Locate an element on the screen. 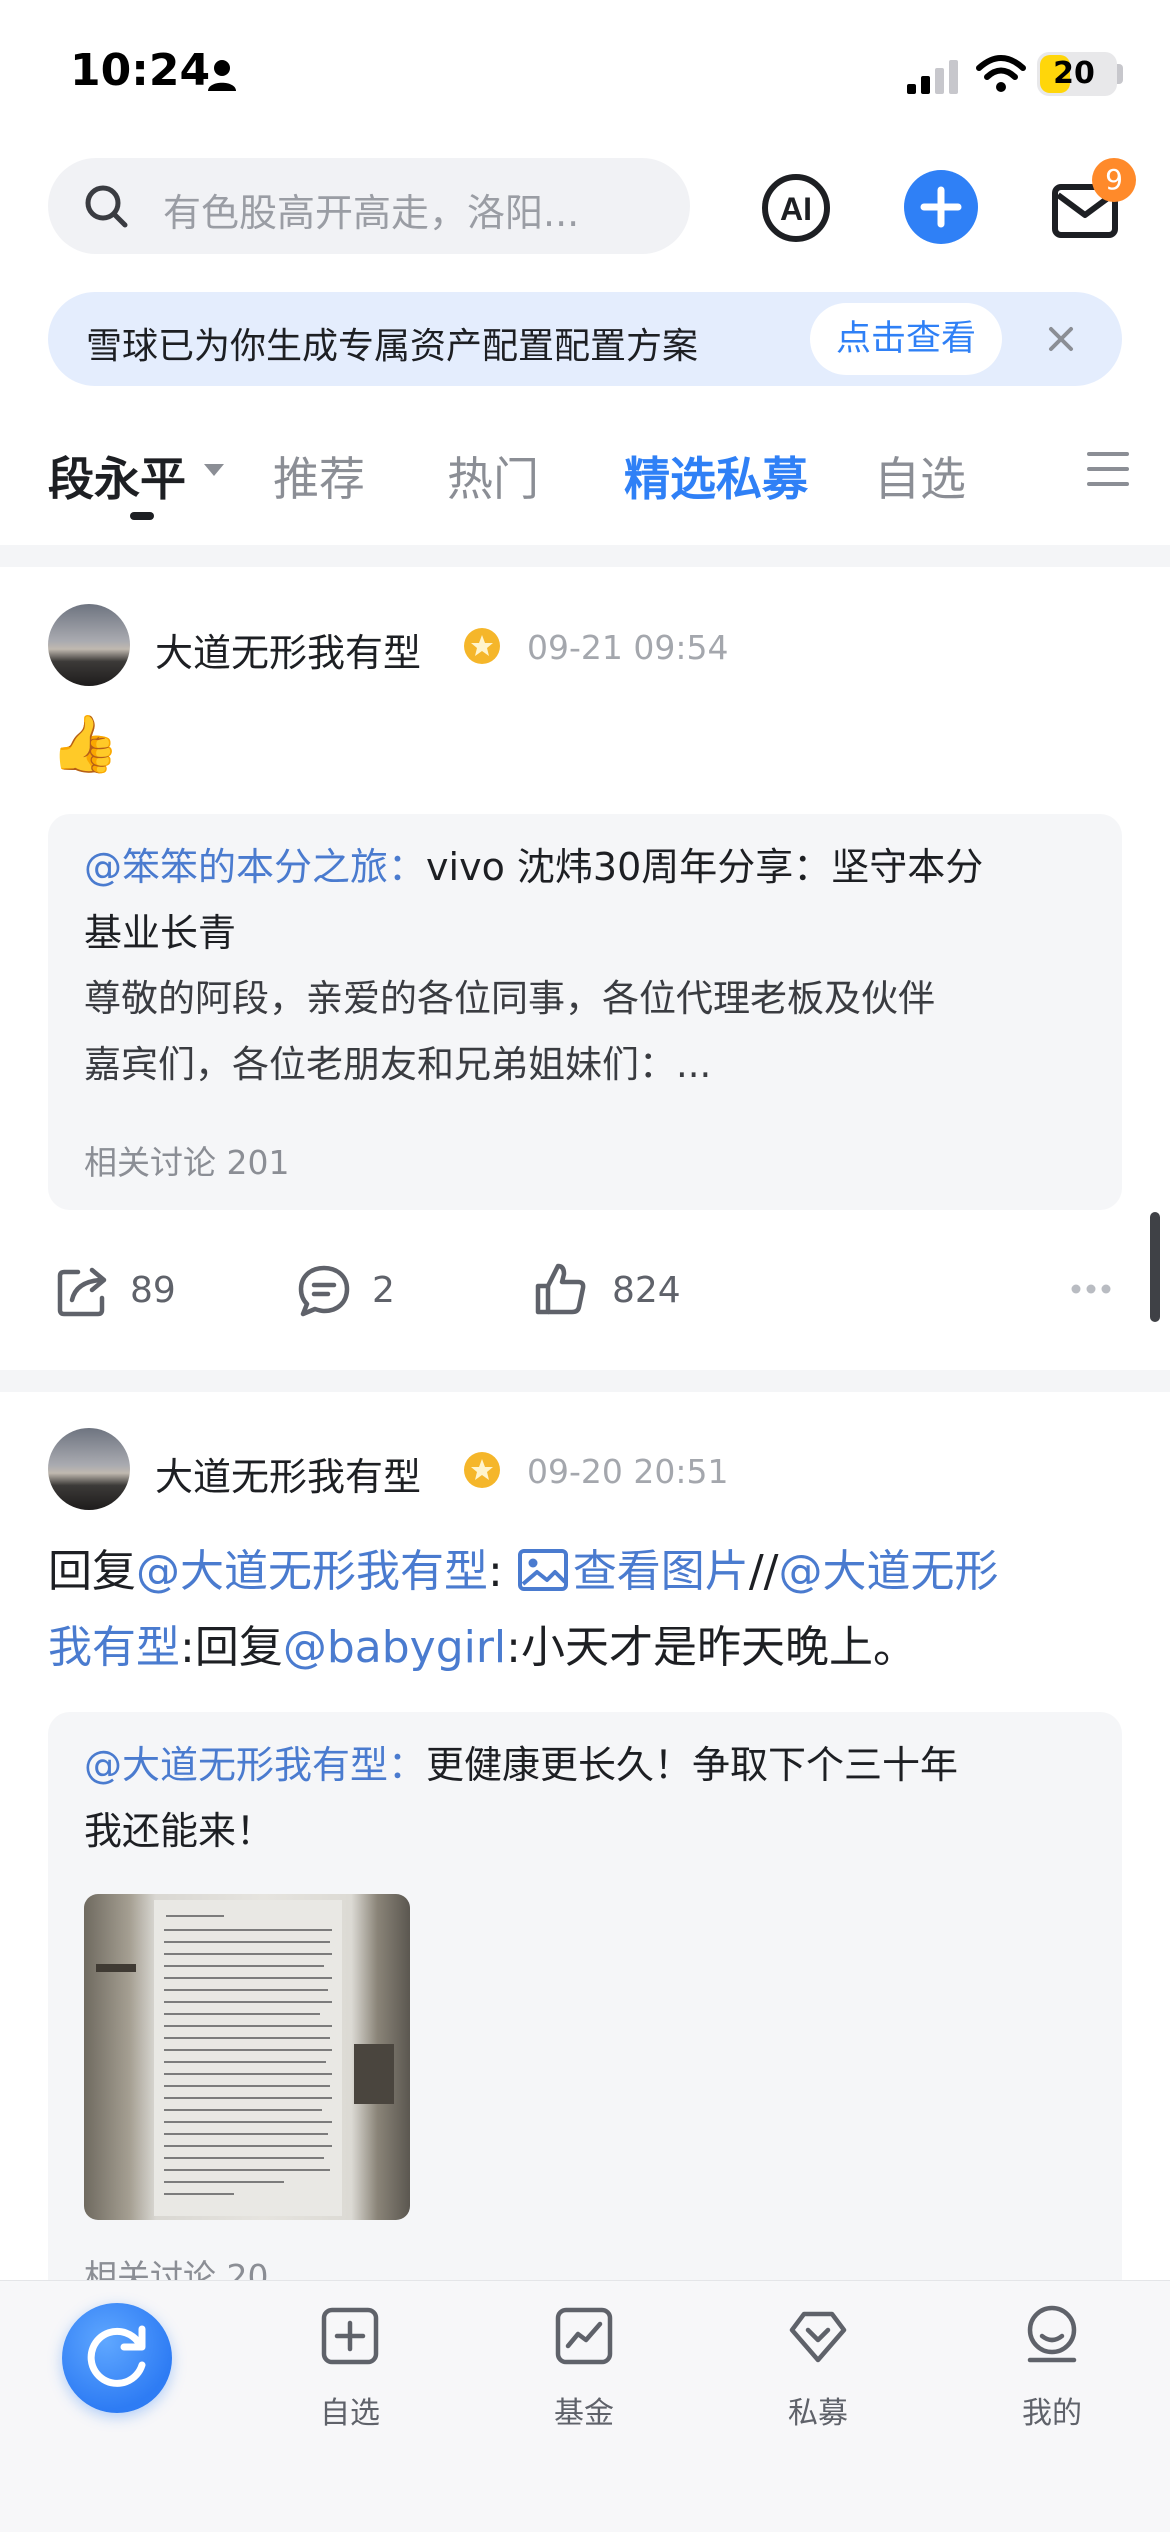  status-time: 10:24 is located at coordinates (140, 70).